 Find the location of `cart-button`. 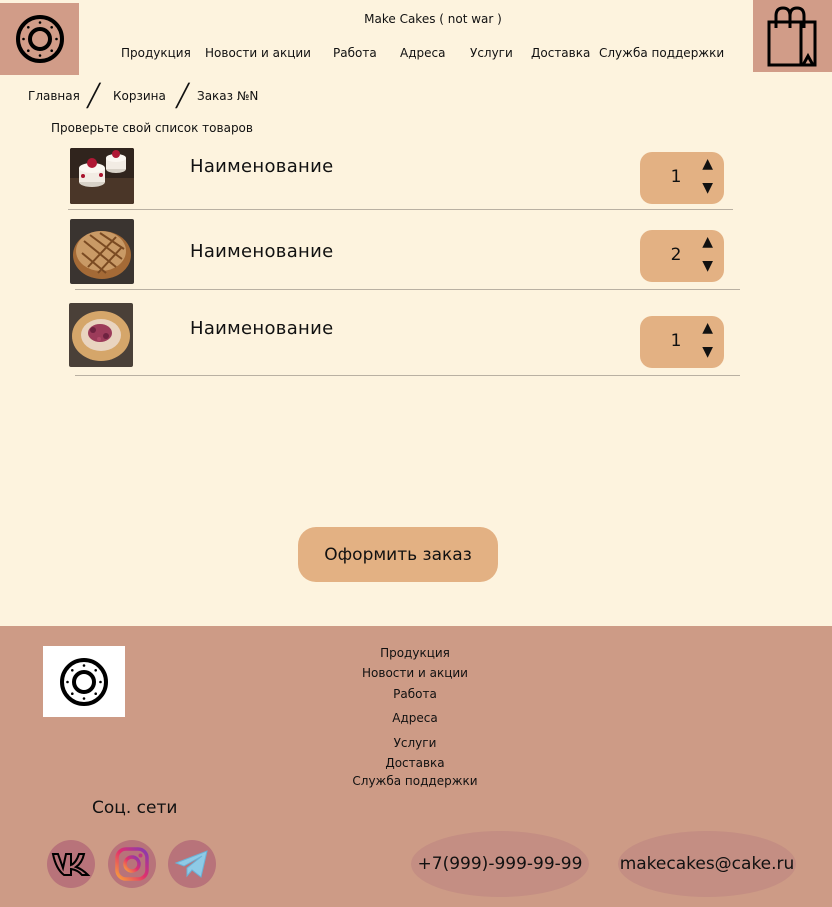

cart-button is located at coordinates (792, 36).